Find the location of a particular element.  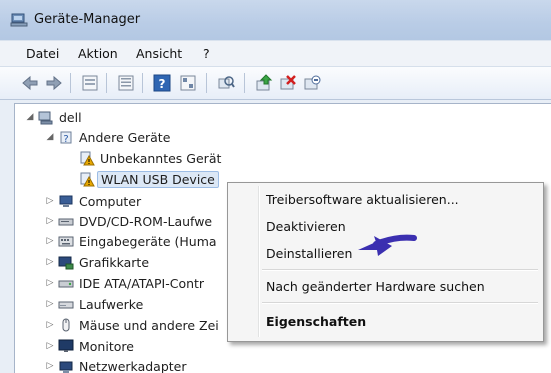

tree-item-label: Monitore is located at coordinates (106, 346).